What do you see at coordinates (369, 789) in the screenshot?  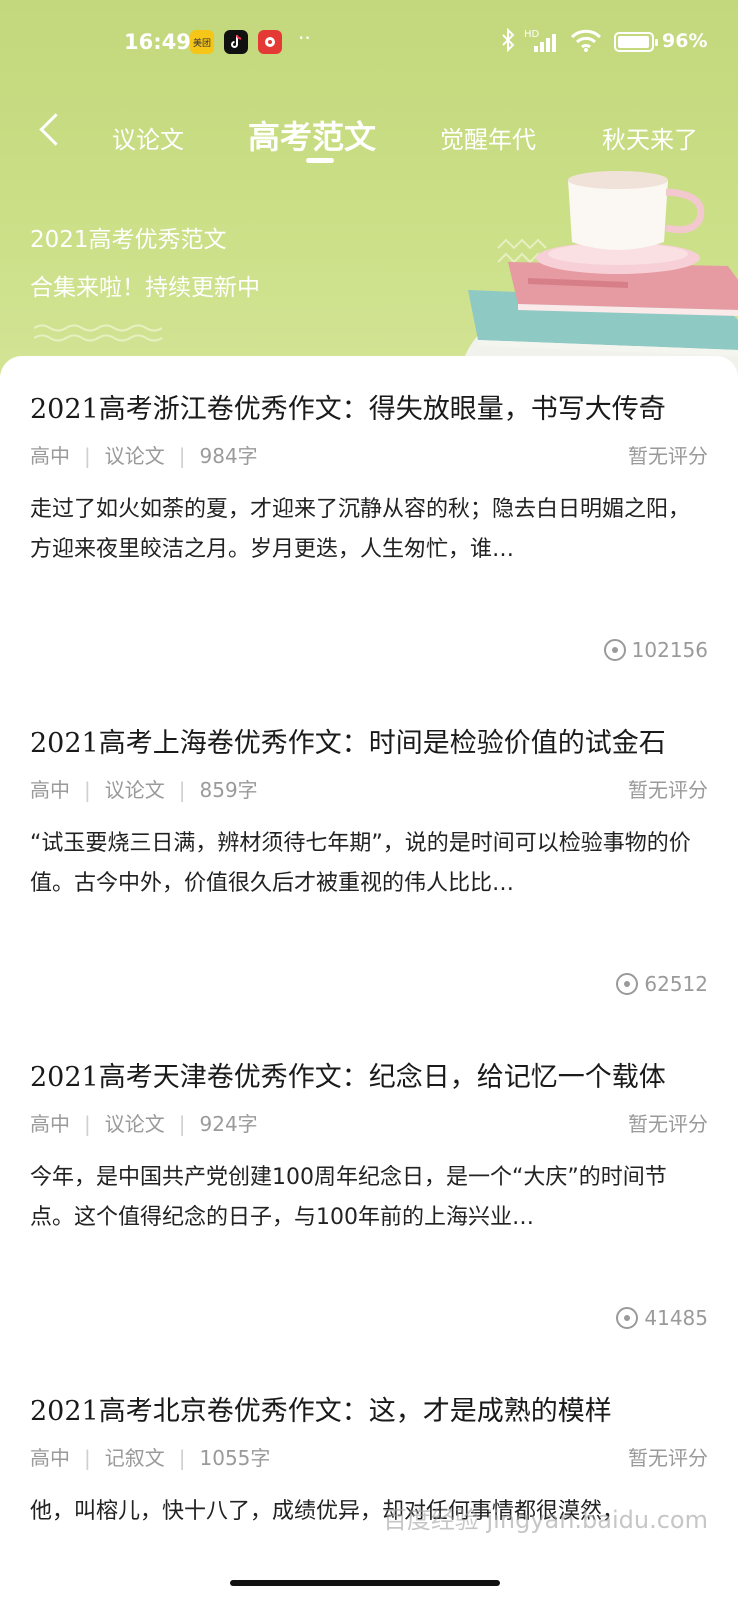 I see `article-meta: 高中 | 议论文 | 859字 暂无评分` at bounding box center [369, 789].